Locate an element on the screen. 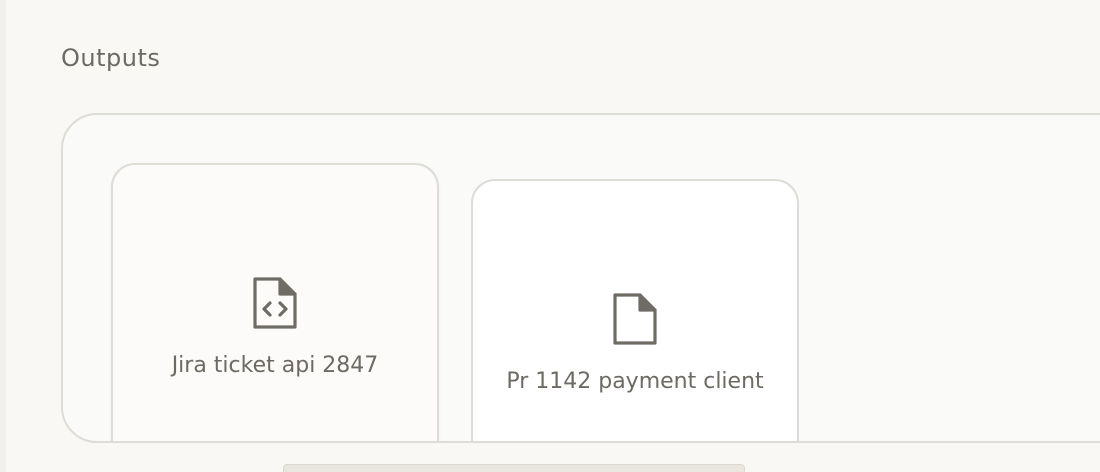 Image resolution: width=1100 pixels, height=472 pixels. code-file-icon is located at coordinates (275, 303).